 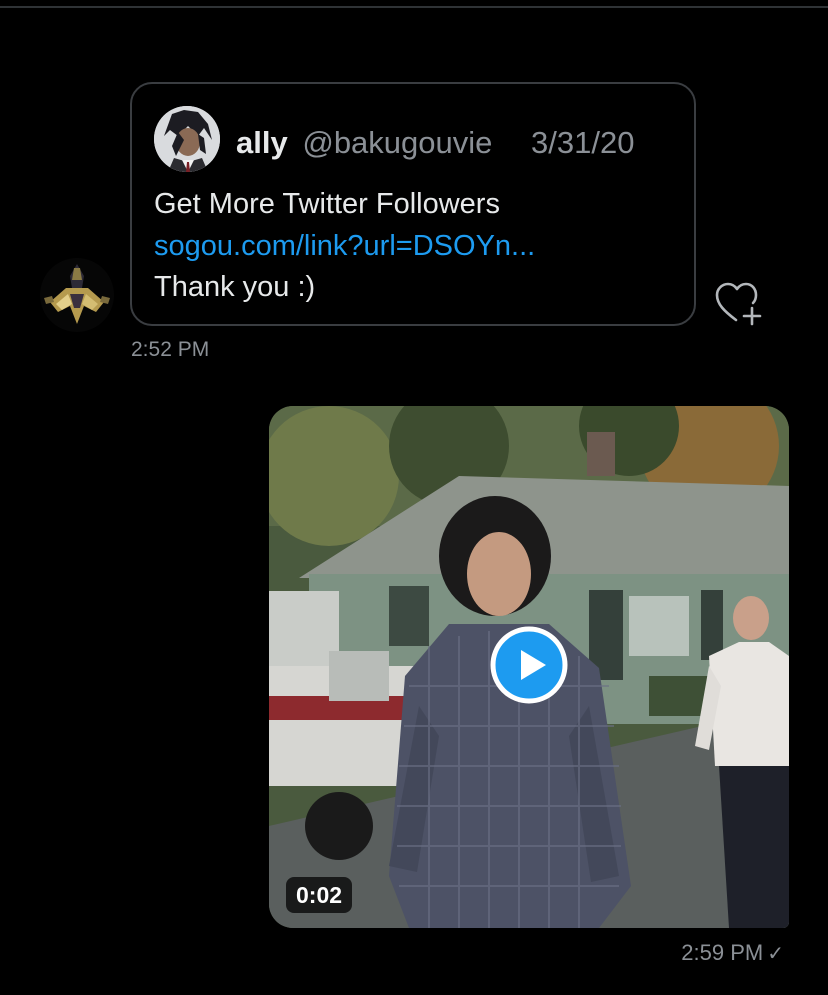 What do you see at coordinates (775, 954) in the screenshot?
I see `checkmark-icon: ✓` at bounding box center [775, 954].